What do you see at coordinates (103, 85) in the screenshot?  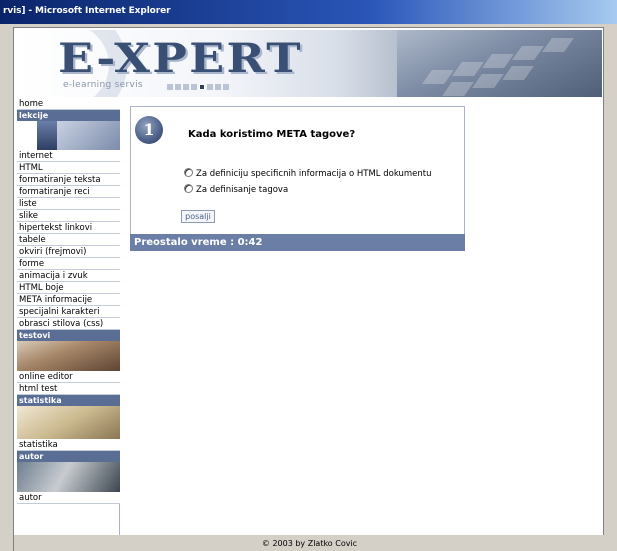 I see `site-subtitle: e-learning servis` at bounding box center [103, 85].